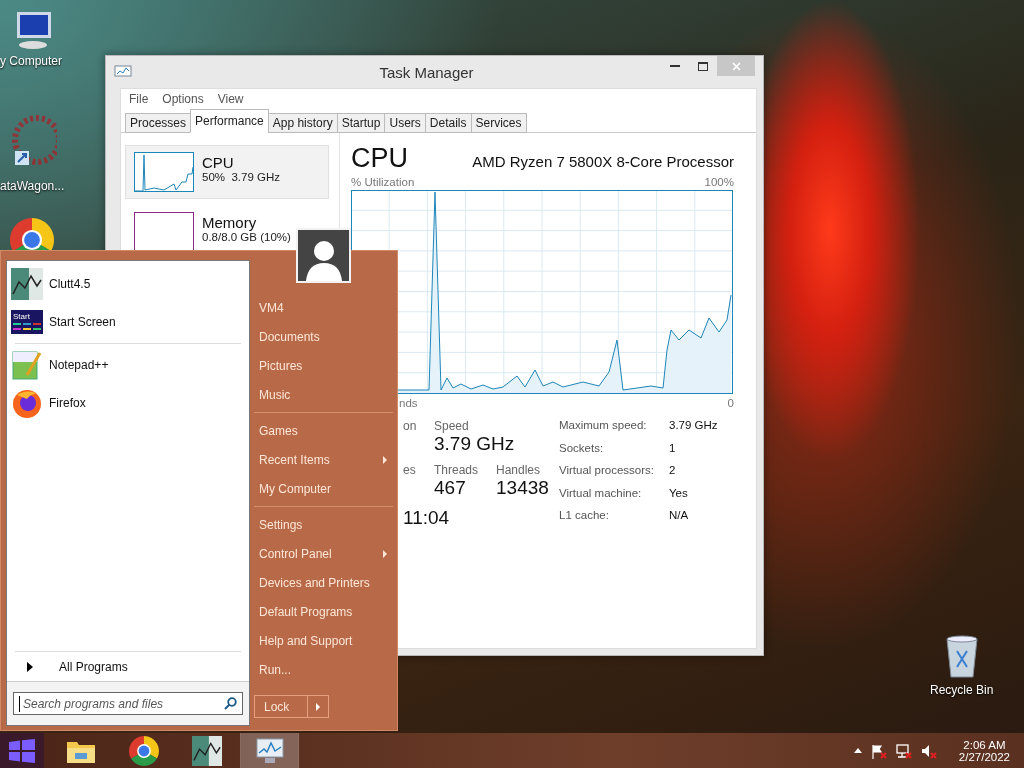  What do you see at coordinates (93, 666) in the screenshot?
I see `all-programs-label: All Programs` at bounding box center [93, 666].